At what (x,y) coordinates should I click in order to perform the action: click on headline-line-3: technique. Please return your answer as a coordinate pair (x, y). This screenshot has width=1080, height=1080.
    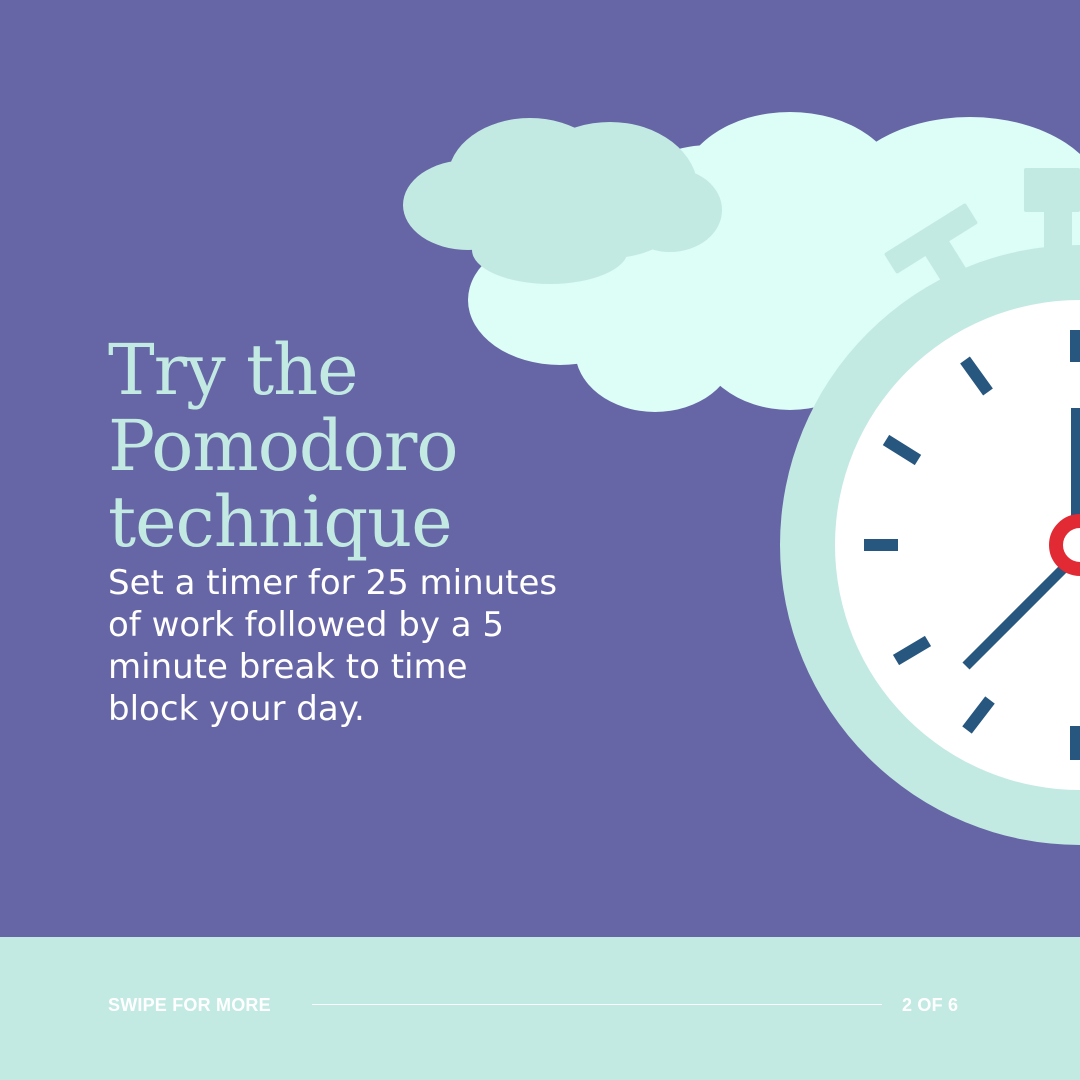
    Looking at the image, I should click on (280, 522).